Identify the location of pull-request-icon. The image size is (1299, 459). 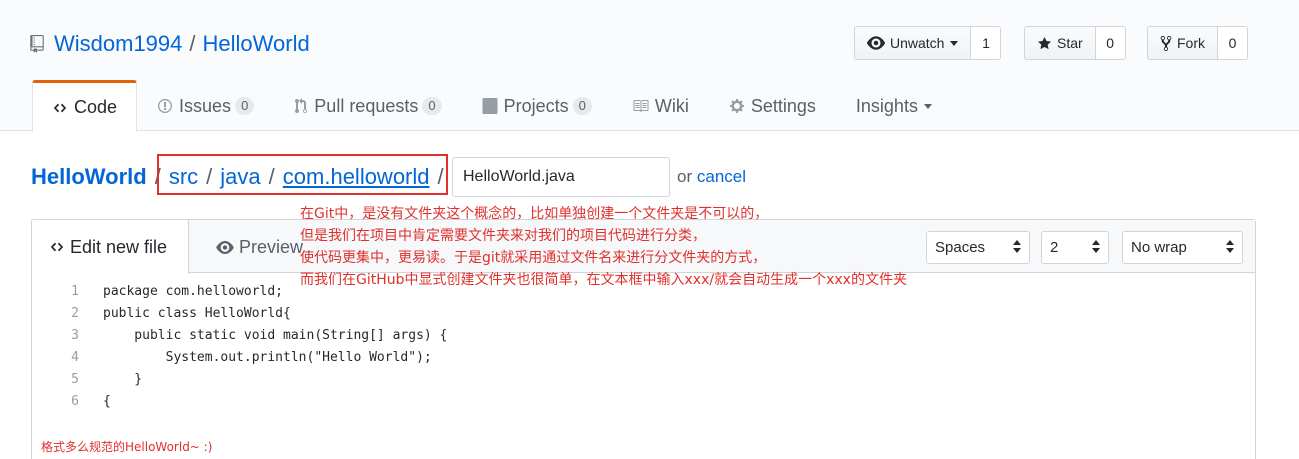
(301, 106).